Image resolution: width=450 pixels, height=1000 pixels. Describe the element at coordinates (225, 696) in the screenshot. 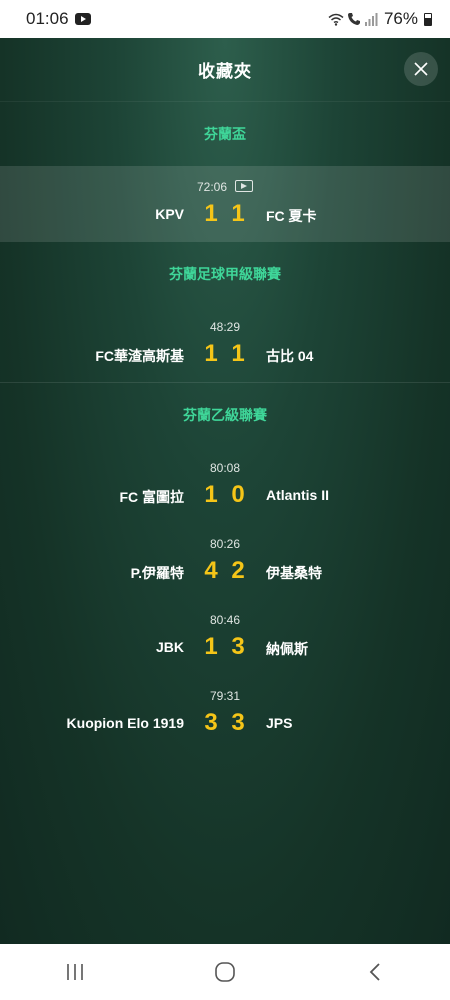

I see `match-time: 79:31` at that location.